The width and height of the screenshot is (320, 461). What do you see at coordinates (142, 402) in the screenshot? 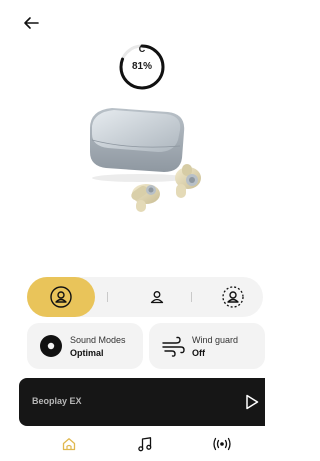
I see `mini-player: Beoplay EX` at bounding box center [142, 402].